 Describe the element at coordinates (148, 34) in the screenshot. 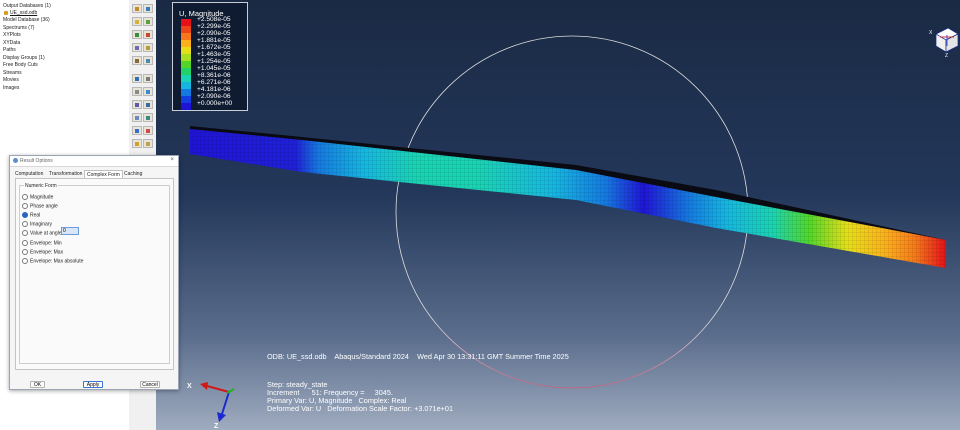

I see `plot-material-orientations-icon` at that location.